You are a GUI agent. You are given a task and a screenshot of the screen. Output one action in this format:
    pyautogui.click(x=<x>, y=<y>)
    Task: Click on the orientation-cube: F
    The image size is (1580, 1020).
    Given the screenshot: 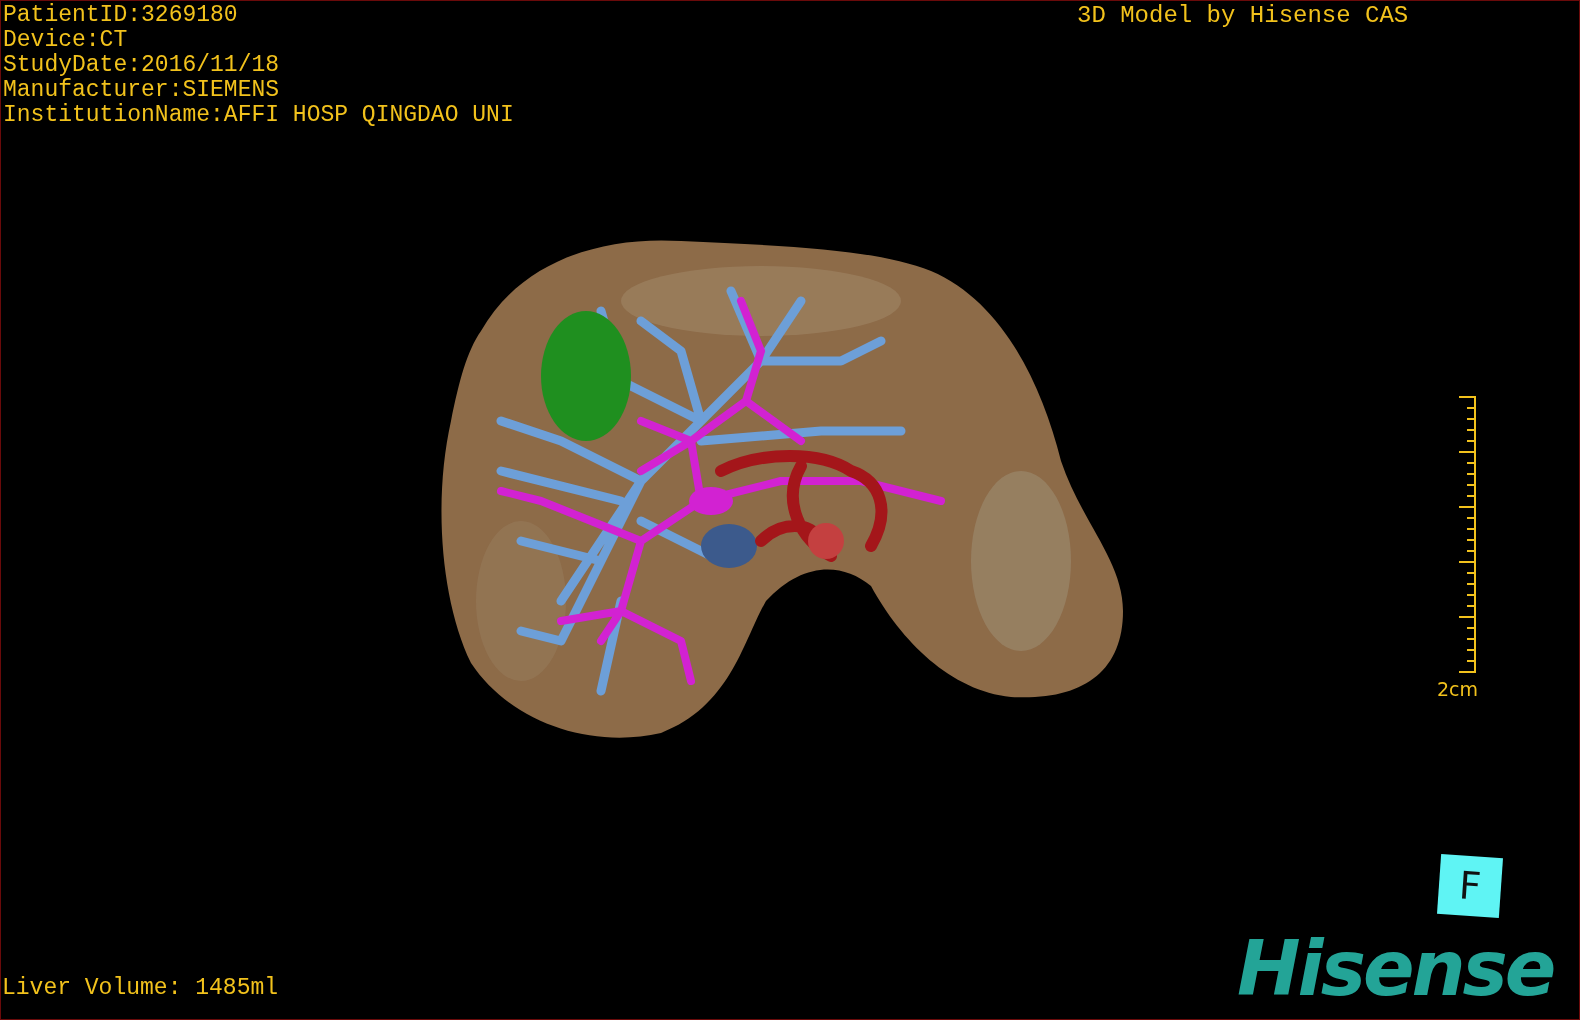 What is the action you would take?
    pyautogui.click(x=1470, y=886)
    